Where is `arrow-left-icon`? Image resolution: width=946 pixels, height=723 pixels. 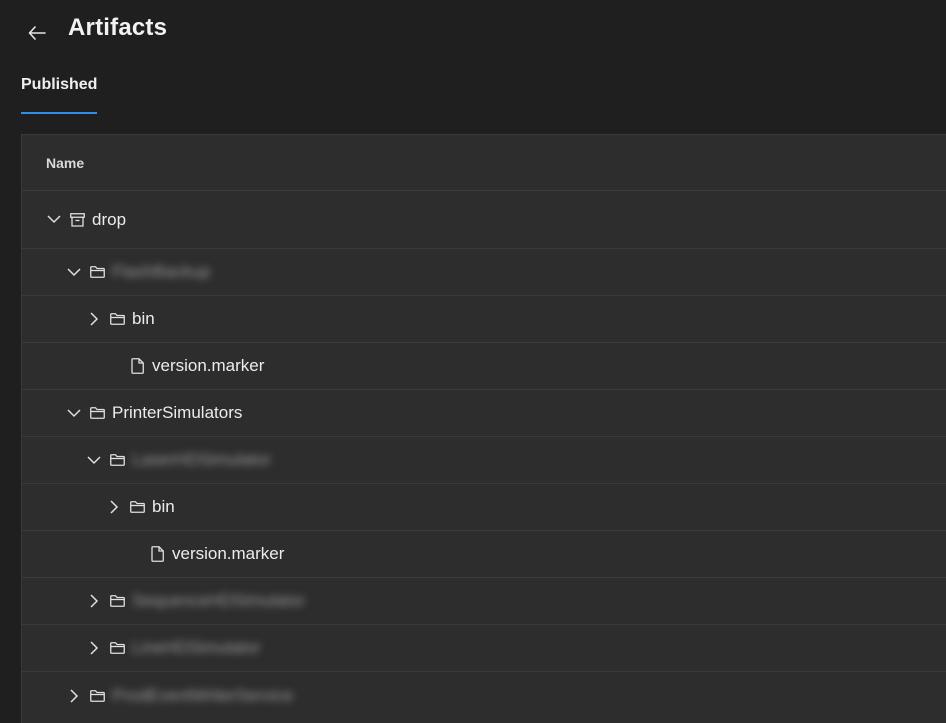 arrow-left-icon is located at coordinates (37, 33).